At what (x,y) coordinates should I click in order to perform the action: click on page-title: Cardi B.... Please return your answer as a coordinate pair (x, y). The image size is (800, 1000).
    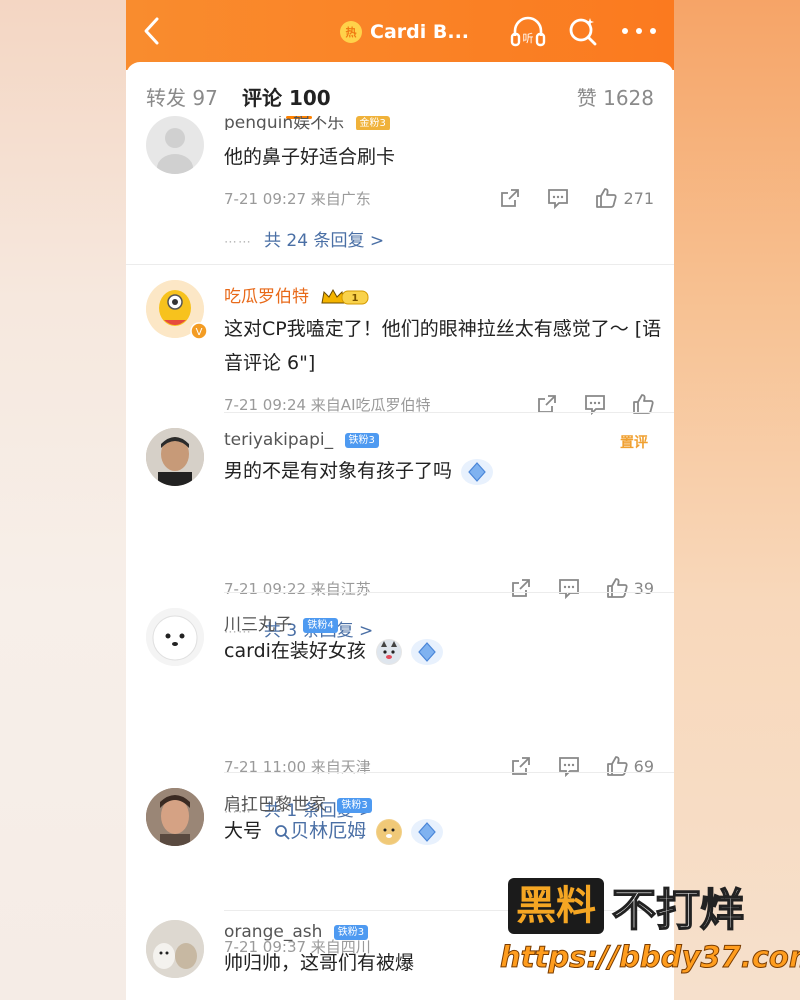
    Looking at the image, I should click on (419, 32).